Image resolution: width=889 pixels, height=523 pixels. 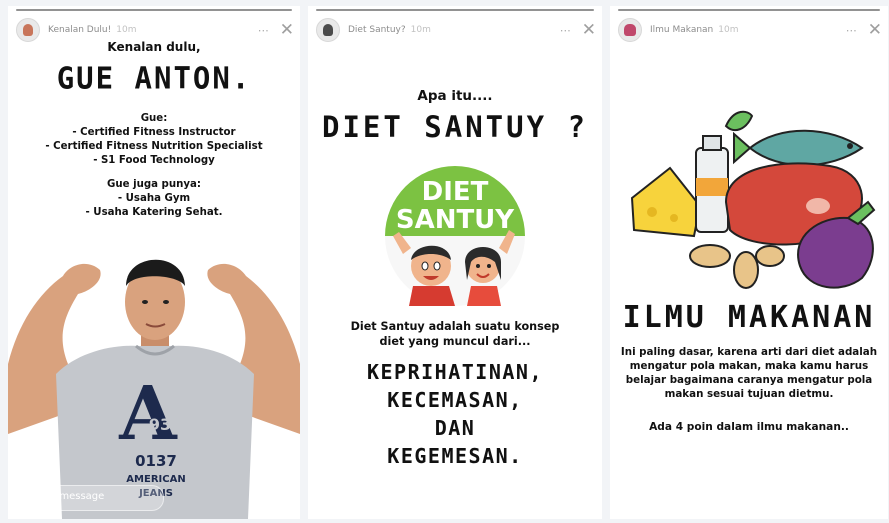 What do you see at coordinates (160, 424) in the screenshot?
I see `shirt-print-number: 93` at bounding box center [160, 424].